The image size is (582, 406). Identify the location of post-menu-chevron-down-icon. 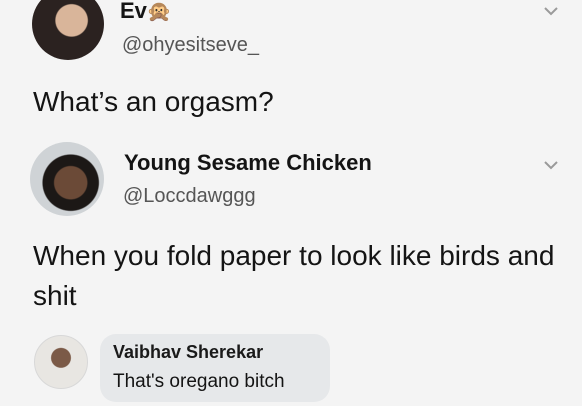
(551, 11).